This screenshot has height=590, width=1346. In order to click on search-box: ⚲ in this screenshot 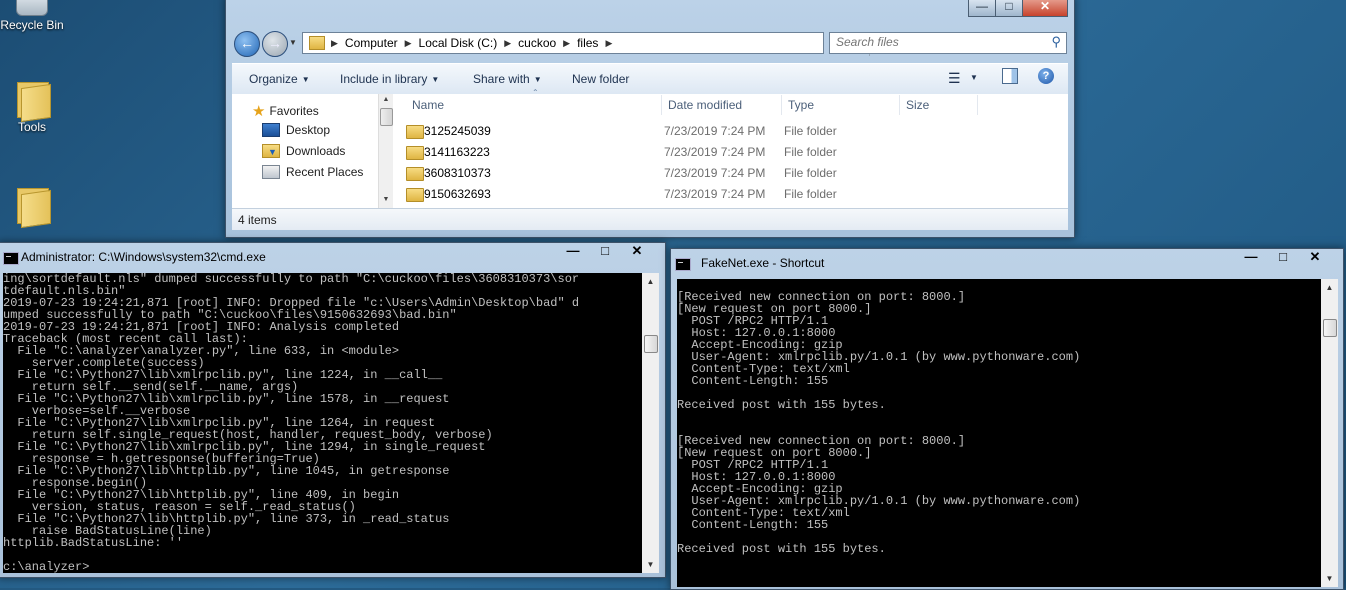, I will do `click(948, 43)`.